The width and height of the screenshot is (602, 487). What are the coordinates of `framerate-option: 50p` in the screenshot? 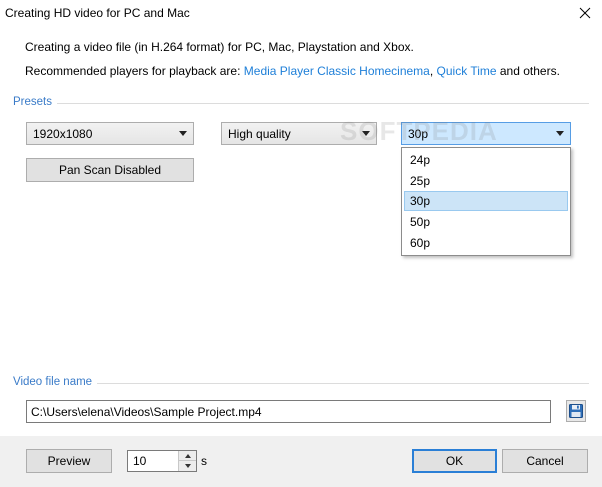 It's located at (486, 222).